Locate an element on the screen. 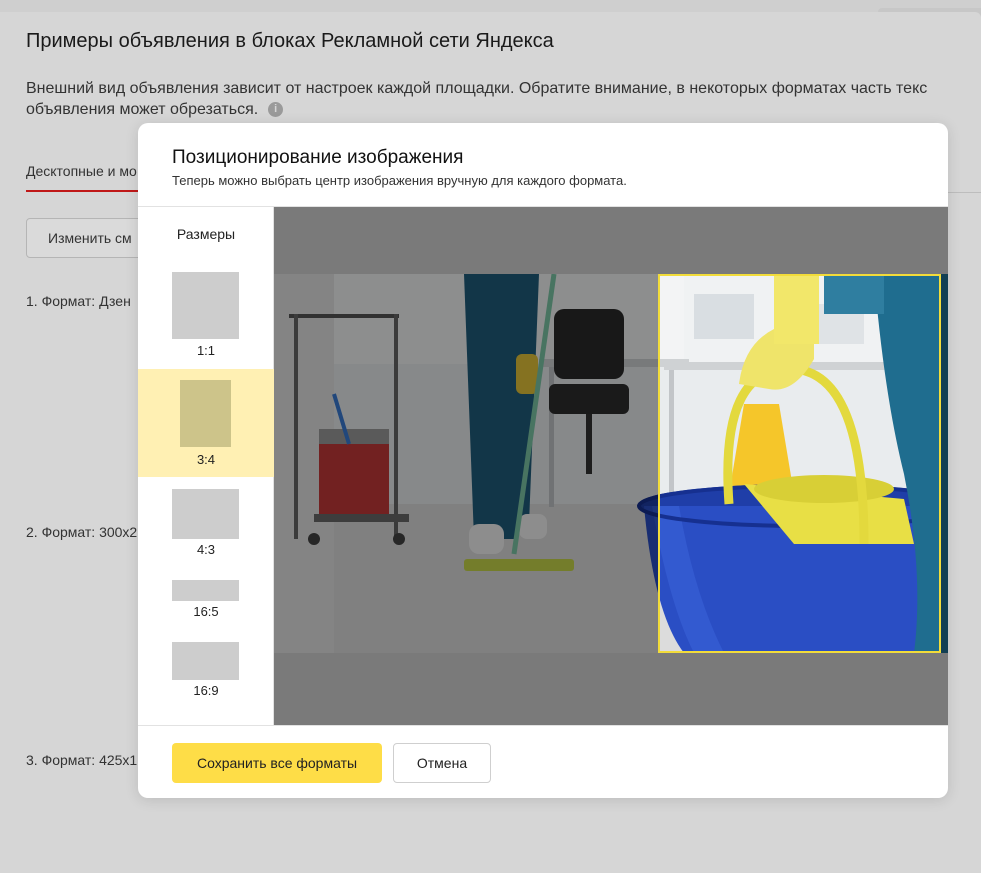 The height and width of the screenshot is (873, 981). info-icon: i is located at coordinates (276, 109).